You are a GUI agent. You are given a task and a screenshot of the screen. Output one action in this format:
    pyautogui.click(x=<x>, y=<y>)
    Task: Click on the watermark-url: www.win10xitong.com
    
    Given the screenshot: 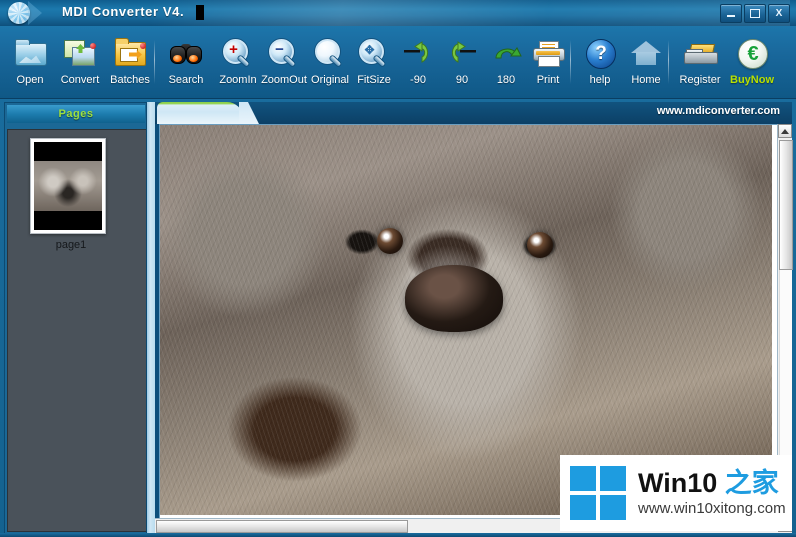 What is the action you would take?
    pyautogui.click(x=712, y=508)
    